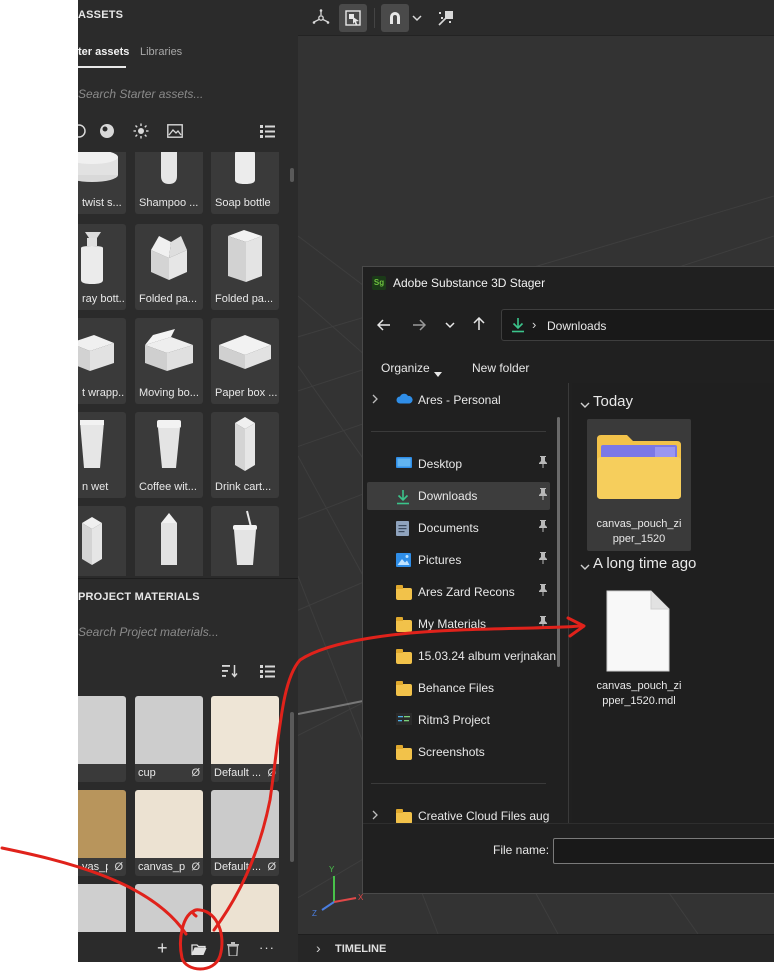  I want to click on light-sun-icon, so click(141, 131).